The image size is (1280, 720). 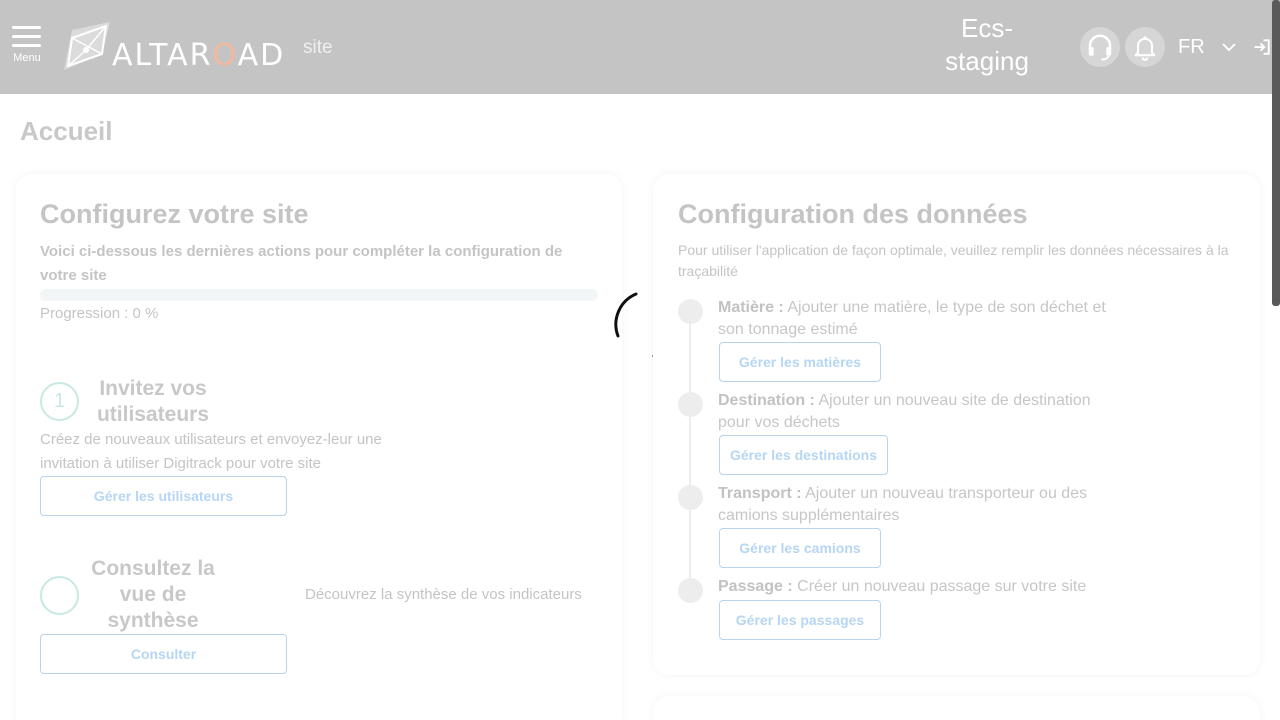 I want to click on manage-trucks-button: Gérer les camions, so click(x=800, y=548).